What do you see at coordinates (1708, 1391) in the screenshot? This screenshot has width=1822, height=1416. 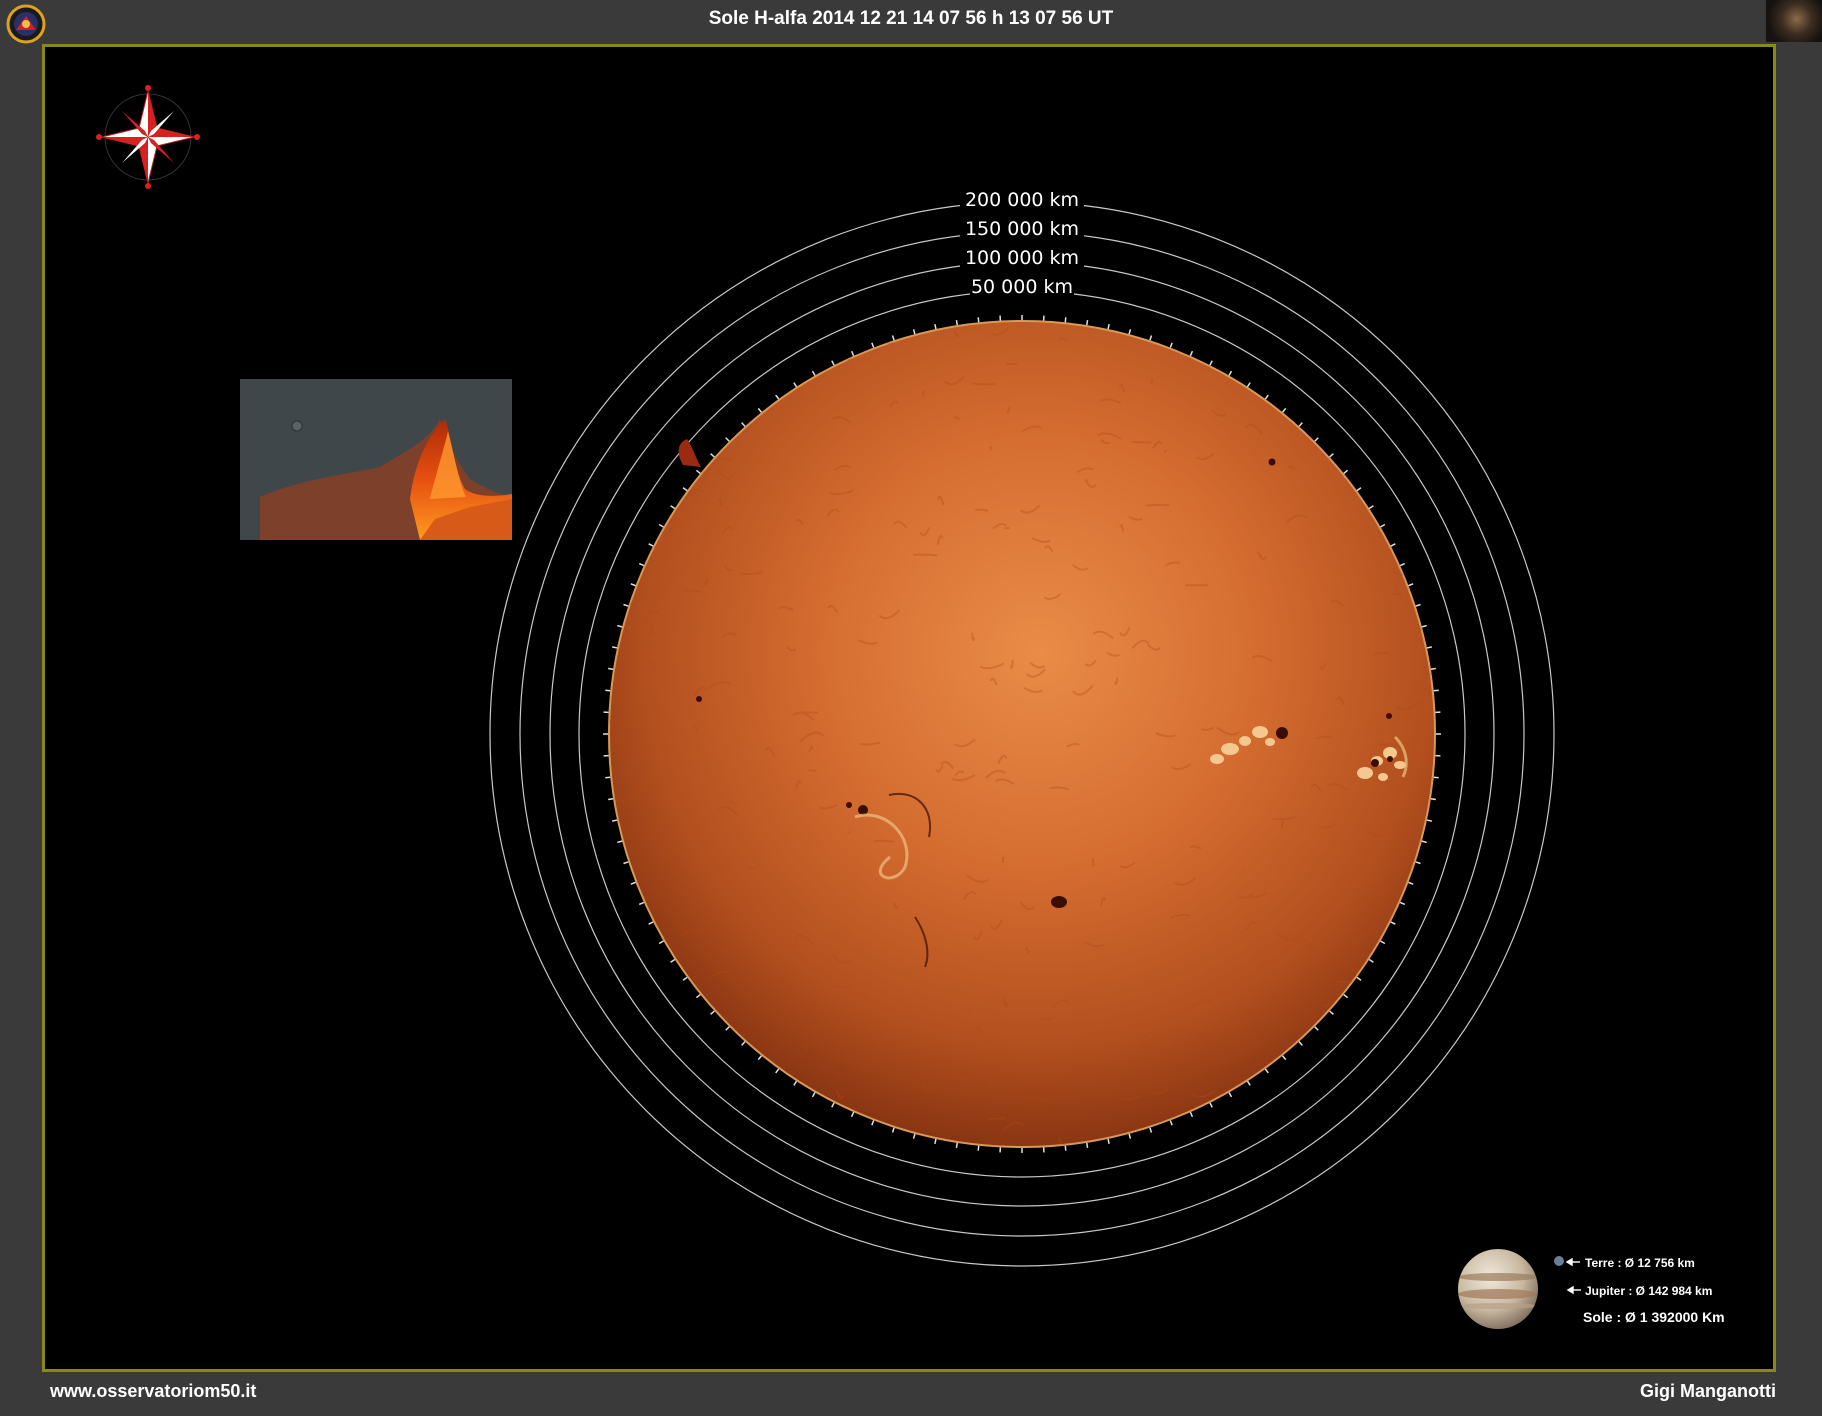 I see `author-credit: Gigi Manganotti` at bounding box center [1708, 1391].